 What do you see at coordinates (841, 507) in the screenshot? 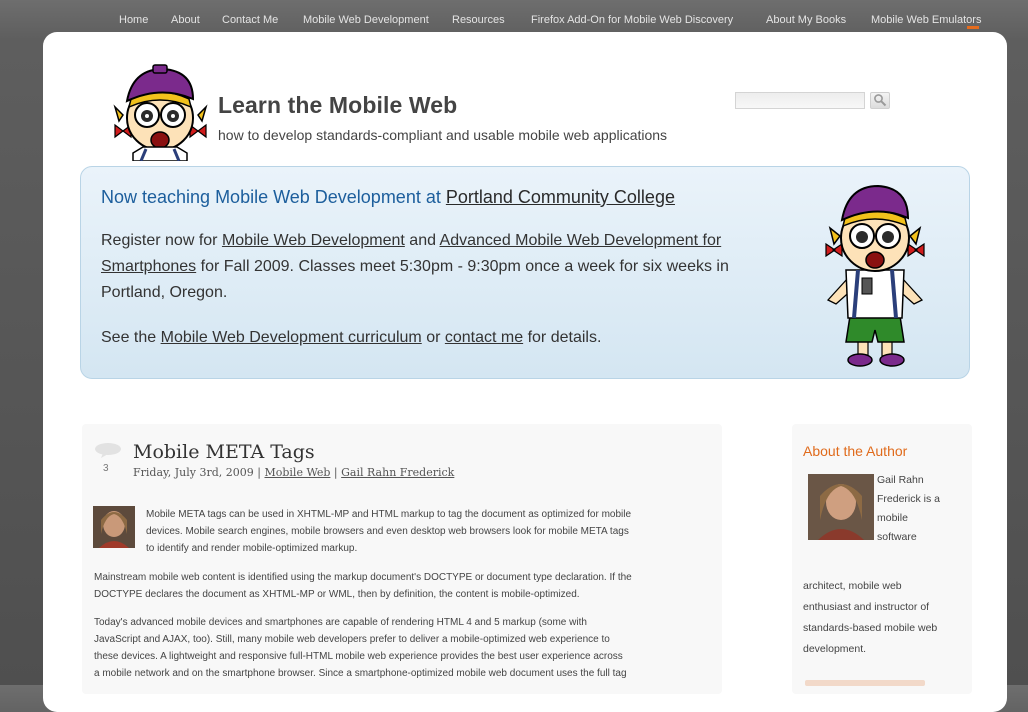
I see `author-photo` at bounding box center [841, 507].